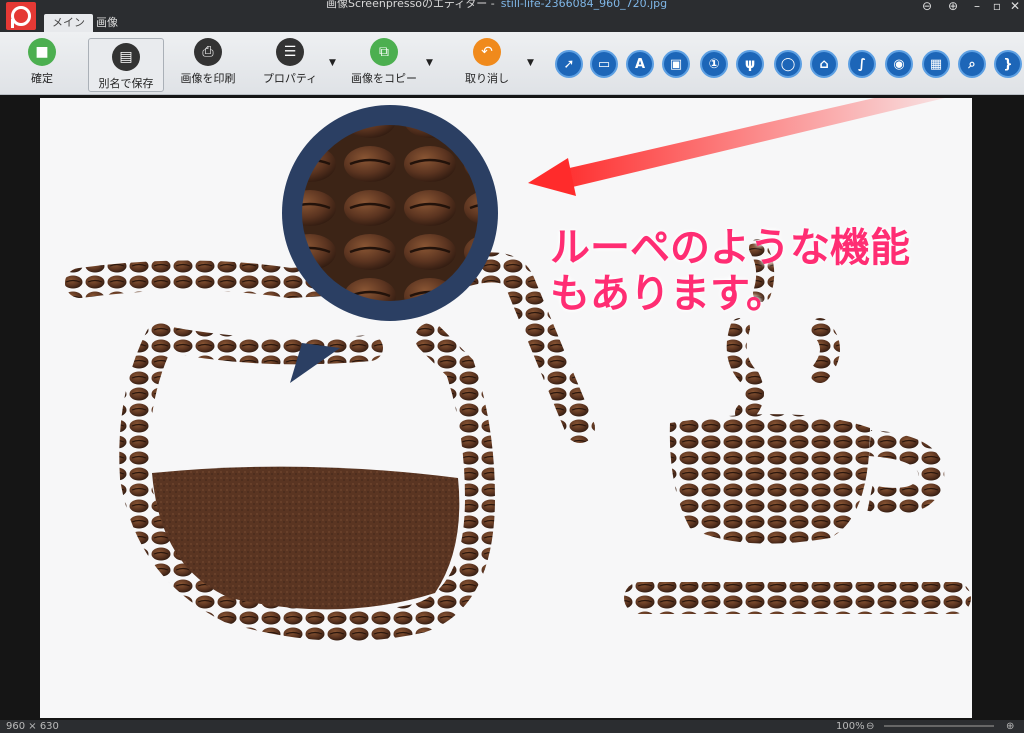  I want to click on window-filename: still-life-2366084_960_720.jpg, so click(584, 5).